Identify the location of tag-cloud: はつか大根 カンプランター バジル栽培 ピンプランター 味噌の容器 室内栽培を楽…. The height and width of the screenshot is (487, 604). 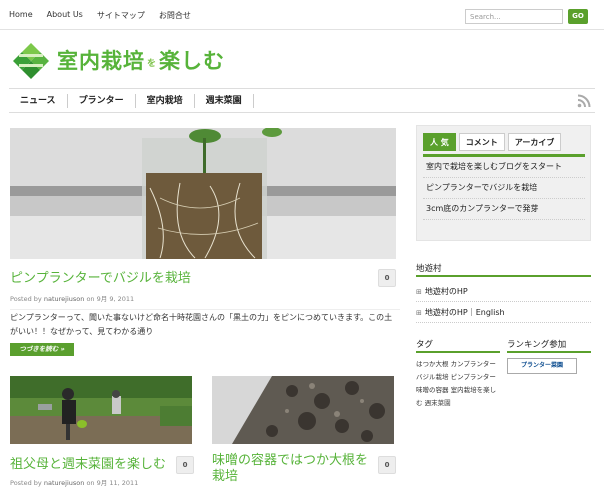
(458, 384).